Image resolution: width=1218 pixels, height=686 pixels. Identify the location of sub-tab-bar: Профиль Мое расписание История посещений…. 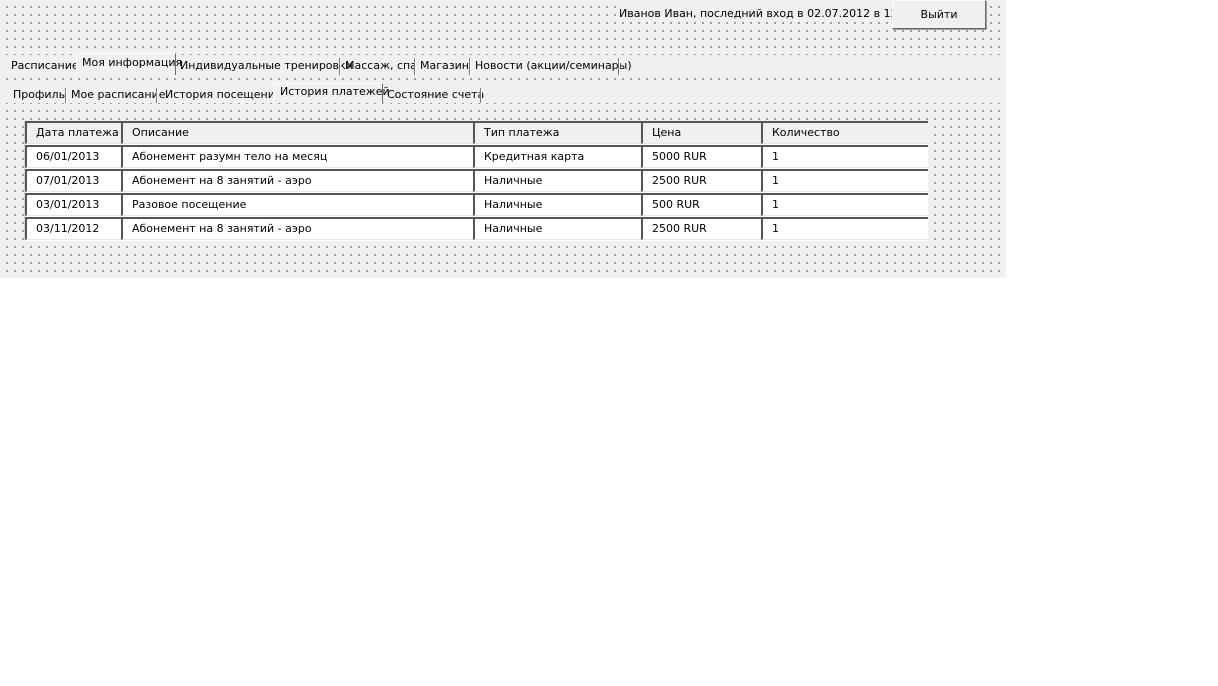
(503, 93).